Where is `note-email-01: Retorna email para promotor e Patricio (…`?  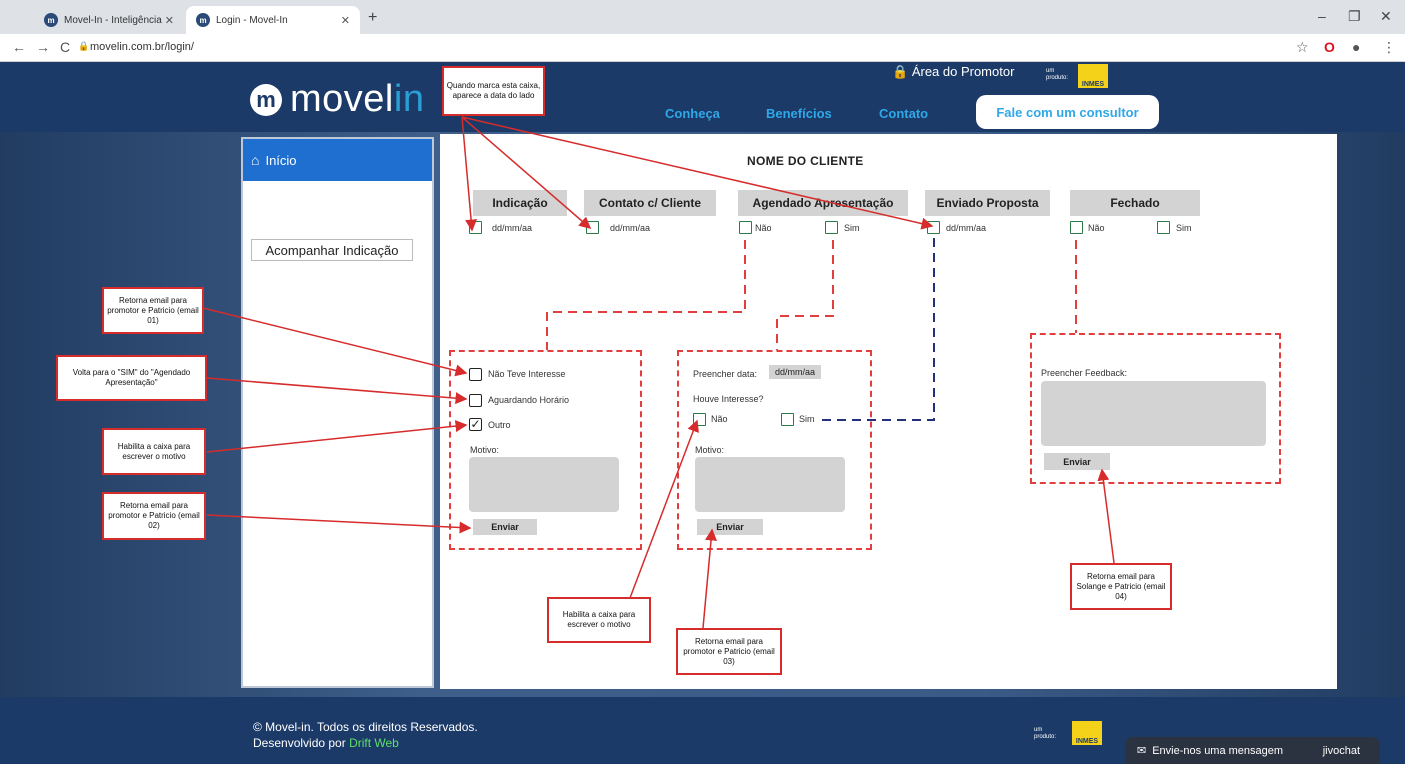
note-email-01: Retorna email para promotor e Patricio (… is located at coordinates (153, 310).